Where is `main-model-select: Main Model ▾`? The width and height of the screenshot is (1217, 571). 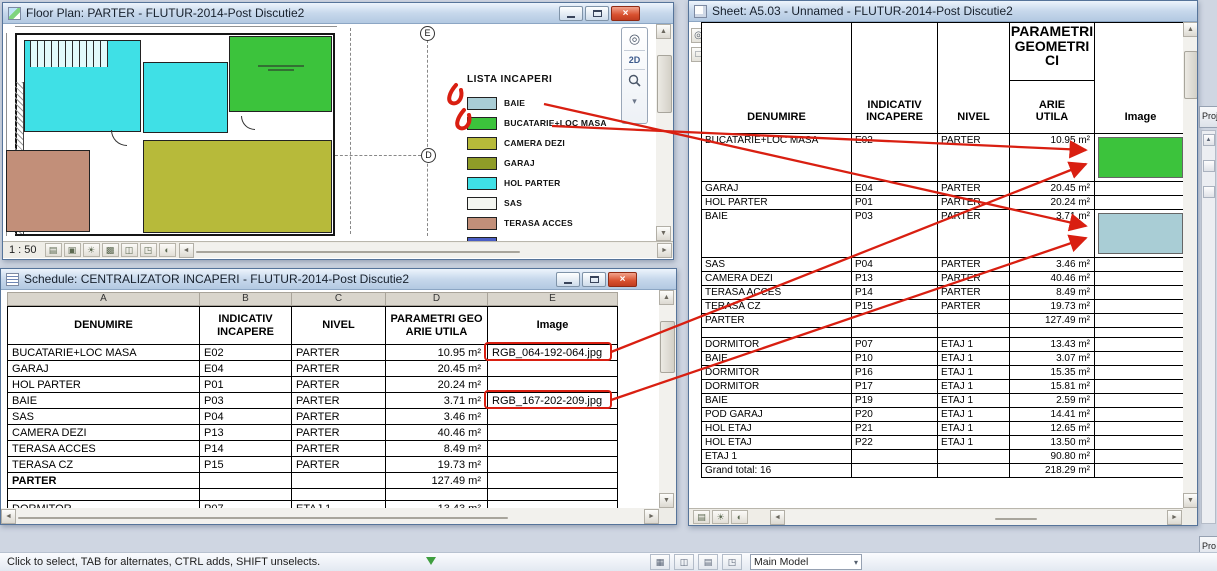
main-model-select: Main Model ▾ is located at coordinates (806, 562).